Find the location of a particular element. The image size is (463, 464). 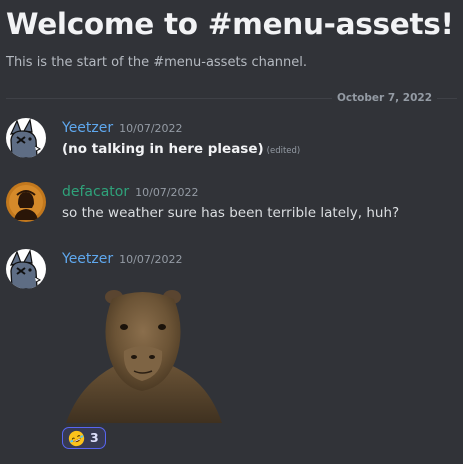

capybara-image is located at coordinates (143, 351).